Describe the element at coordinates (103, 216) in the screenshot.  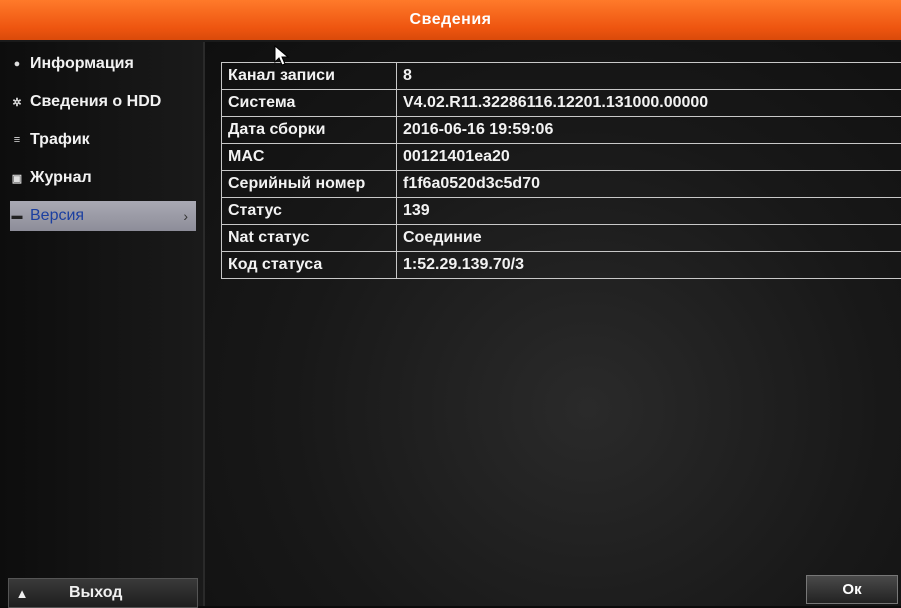
I see `sidebar-item-version: ▬ Версия ›` at that location.